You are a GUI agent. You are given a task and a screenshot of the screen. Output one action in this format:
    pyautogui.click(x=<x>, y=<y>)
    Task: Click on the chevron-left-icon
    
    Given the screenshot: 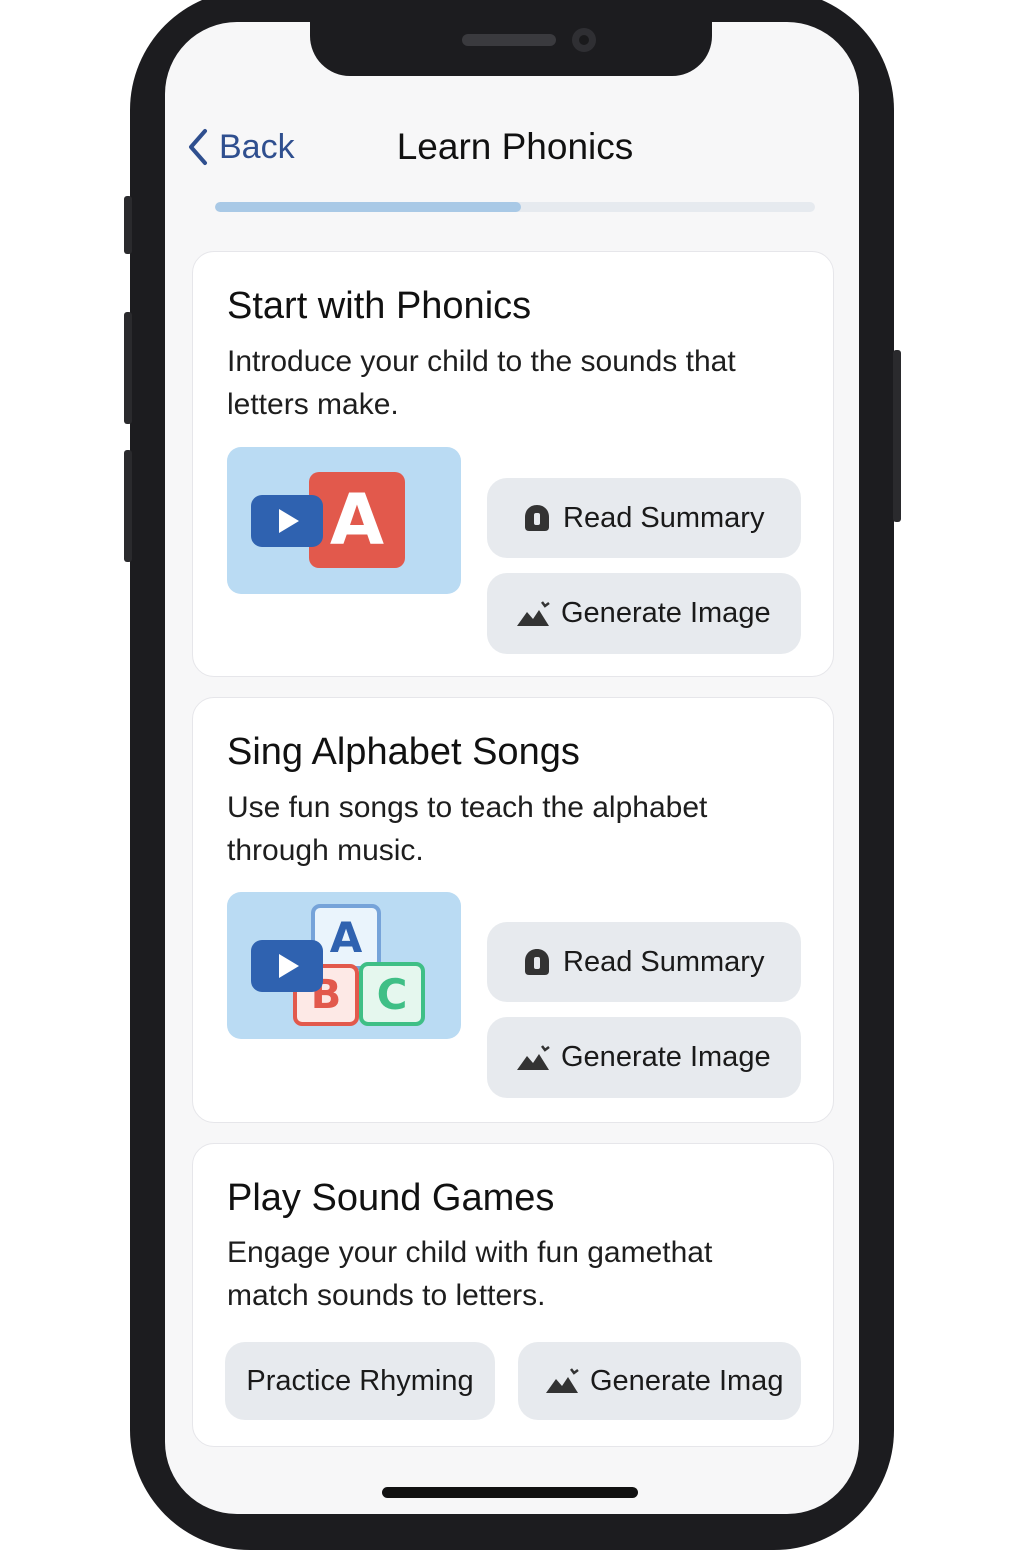 What is the action you would take?
    pyautogui.click(x=198, y=147)
    